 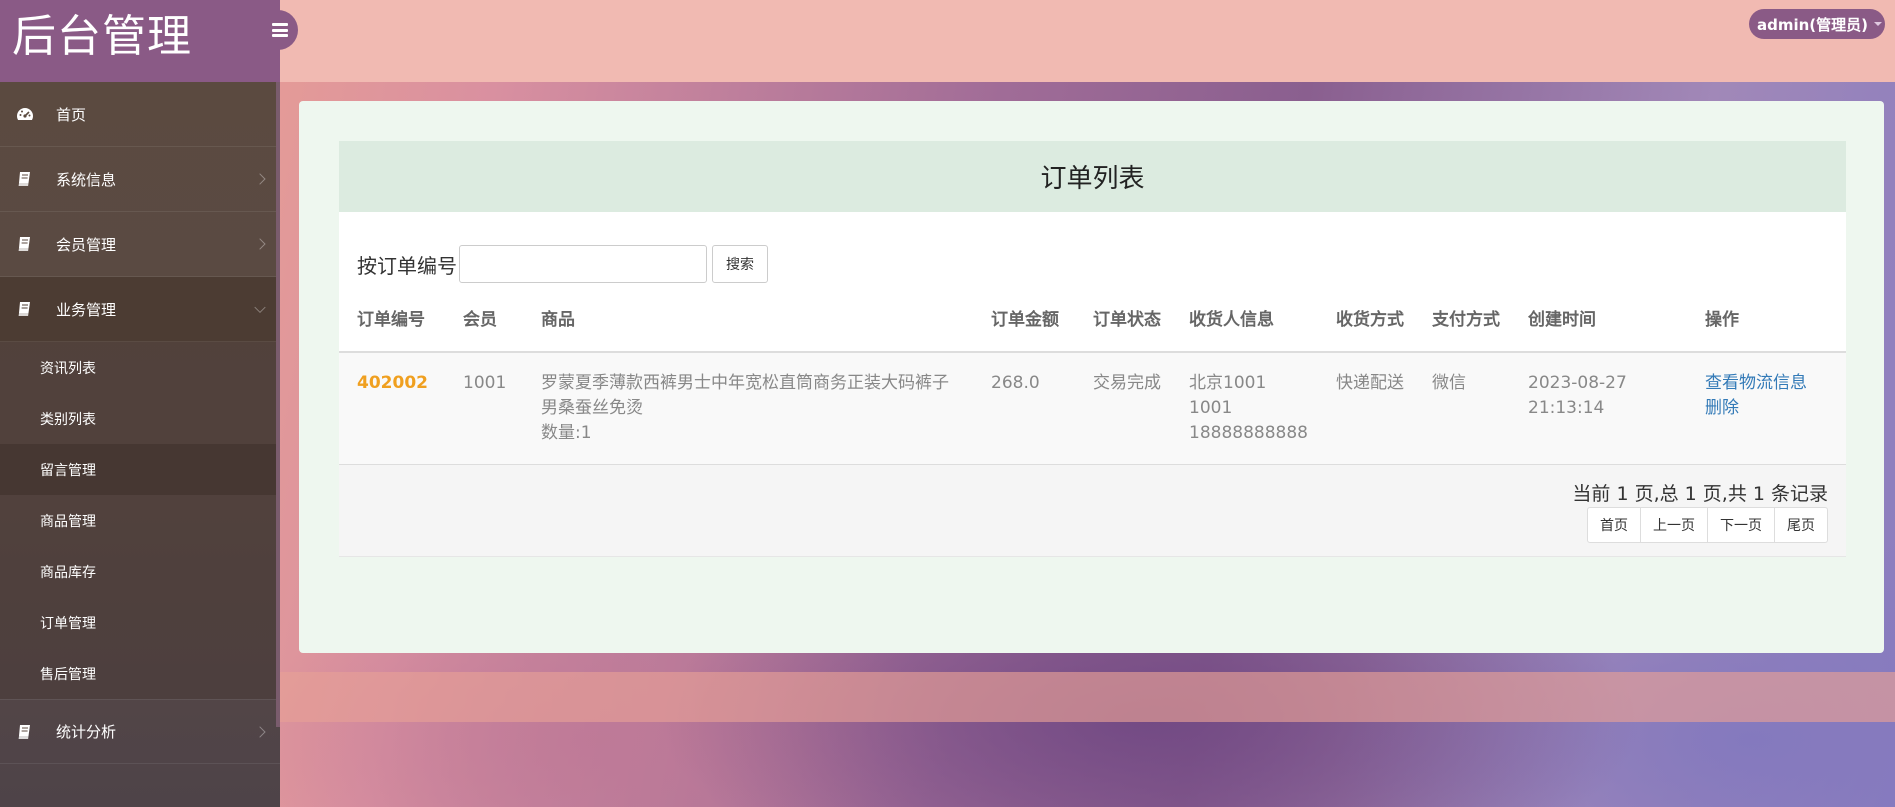 What do you see at coordinates (392, 330) in the screenshot?
I see `column-header-order-id: 订单编号` at bounding box center [392, 330].